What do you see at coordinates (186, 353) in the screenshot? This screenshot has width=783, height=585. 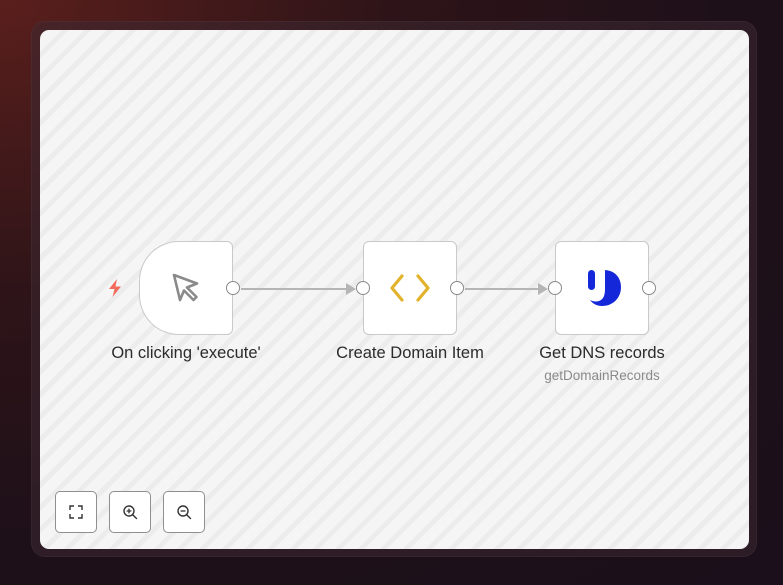 I see `node-label: On clicking 'execute'` at bounding box center [186, 353].